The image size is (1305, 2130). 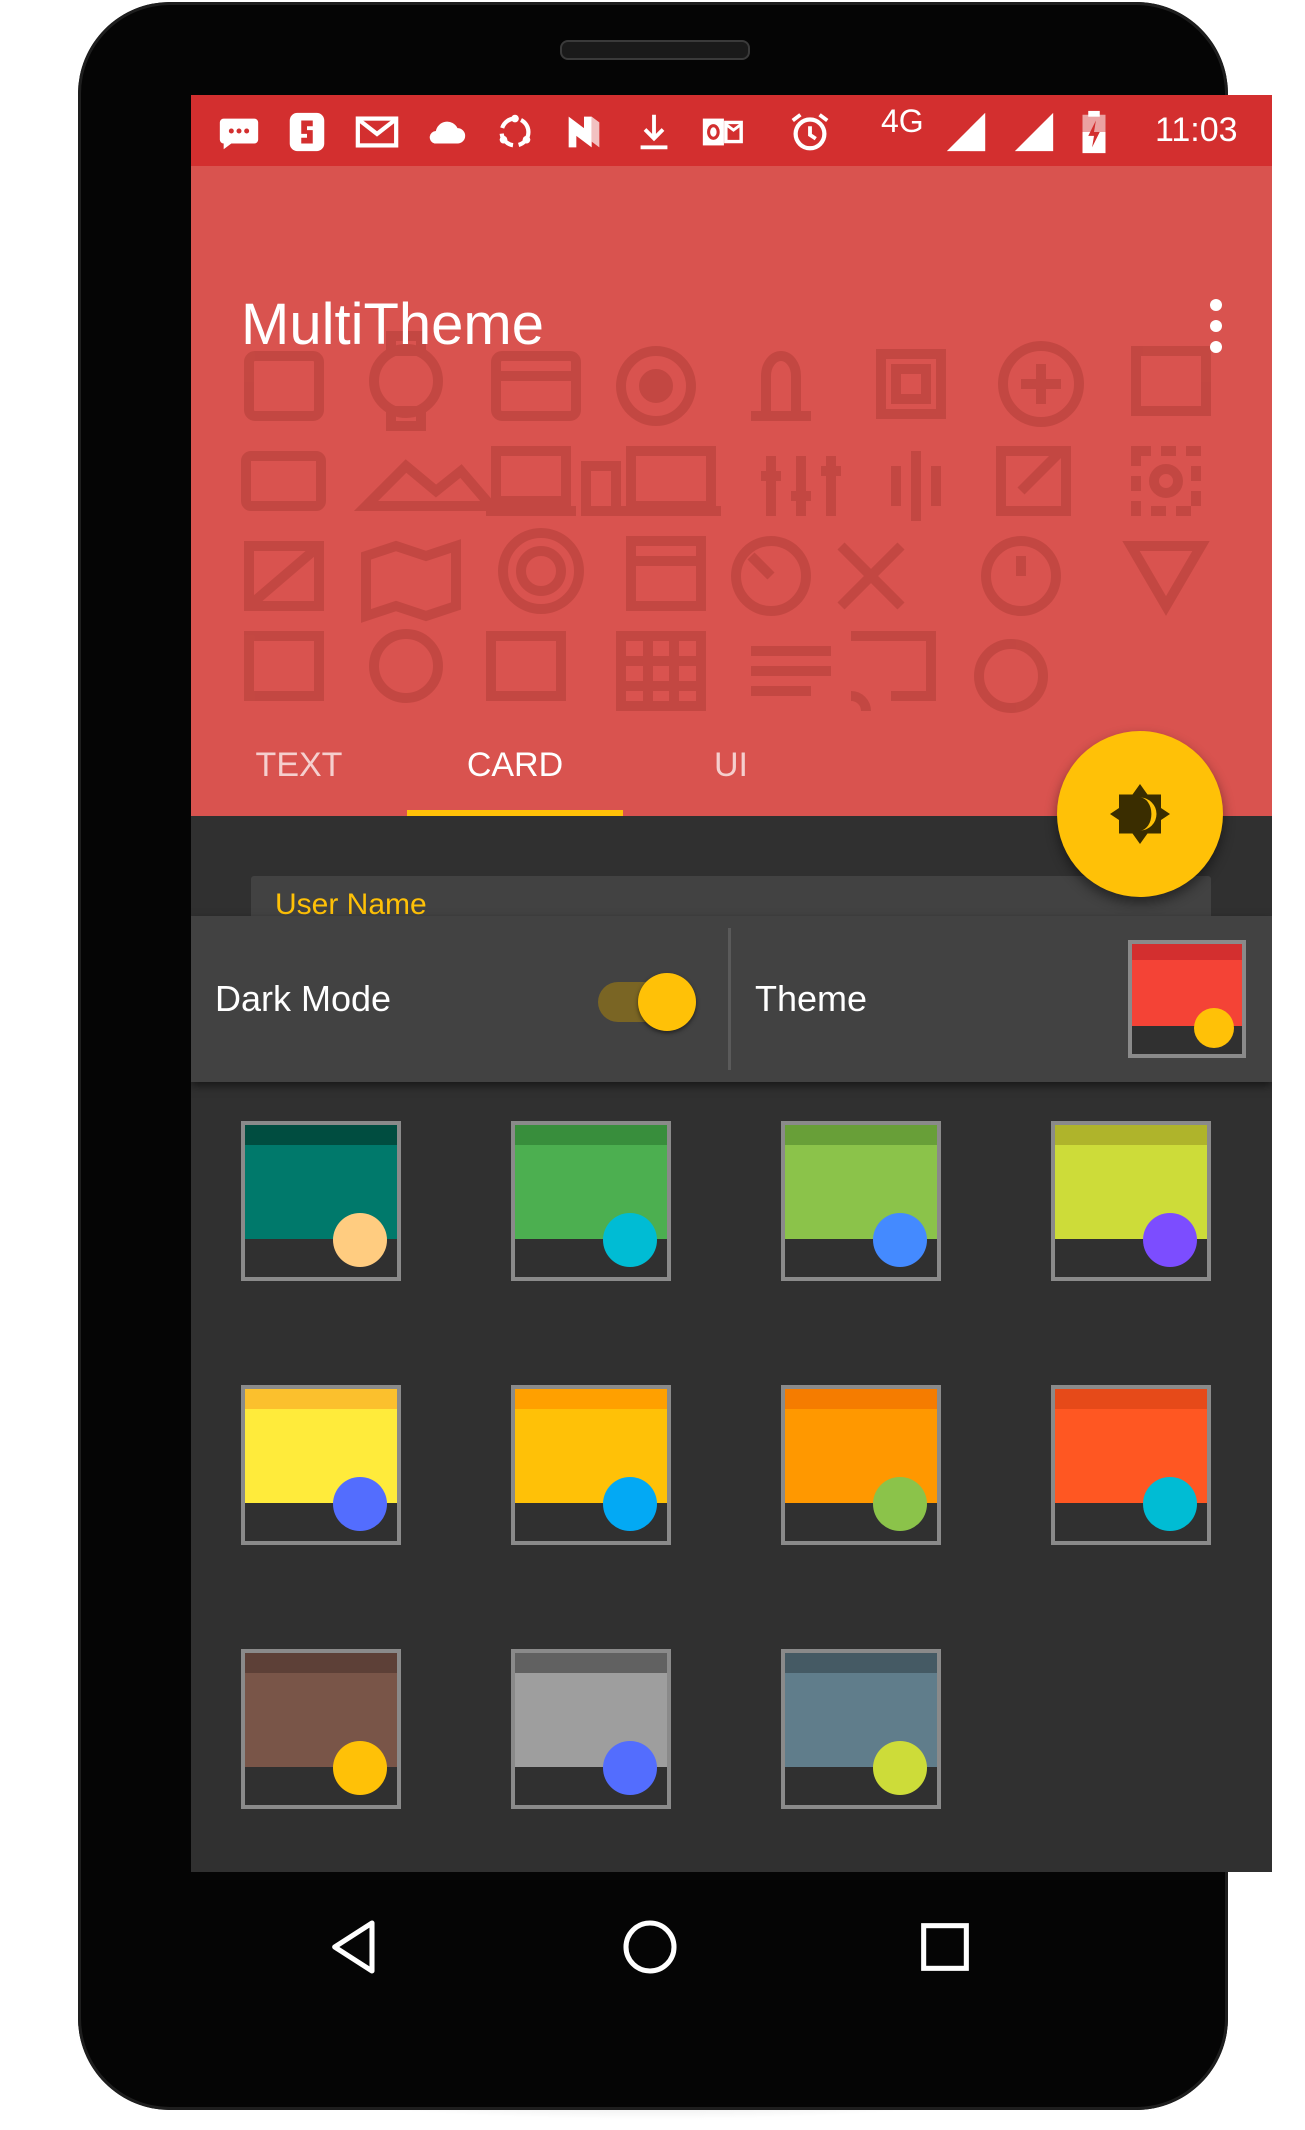 I want to click on theme-label: Theme, so click(x=811, y=998).